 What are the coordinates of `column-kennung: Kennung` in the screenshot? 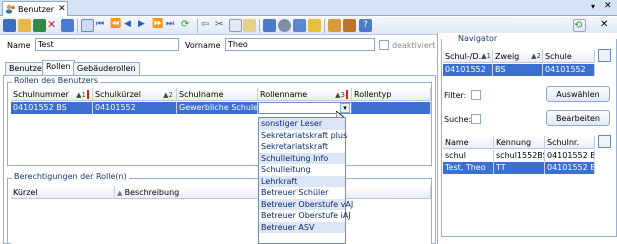 It's located at (519, 142).